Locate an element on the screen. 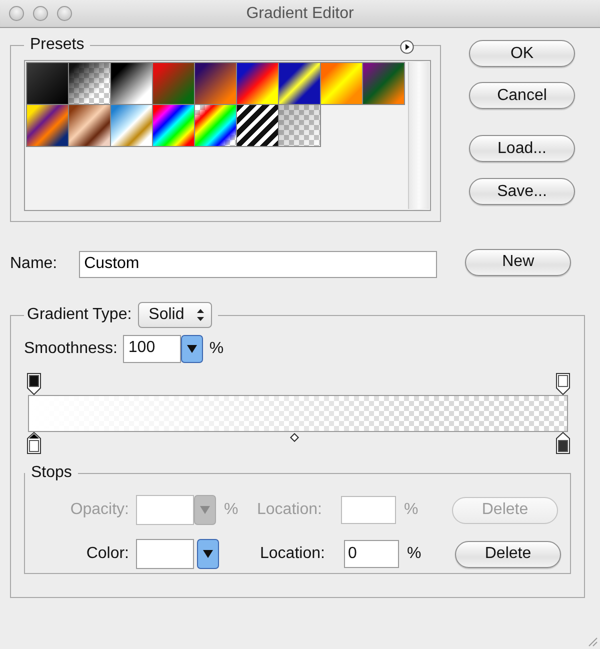 This screenshot has height=649, width=600. name-label: Name: is located at coordinates (34, 264).